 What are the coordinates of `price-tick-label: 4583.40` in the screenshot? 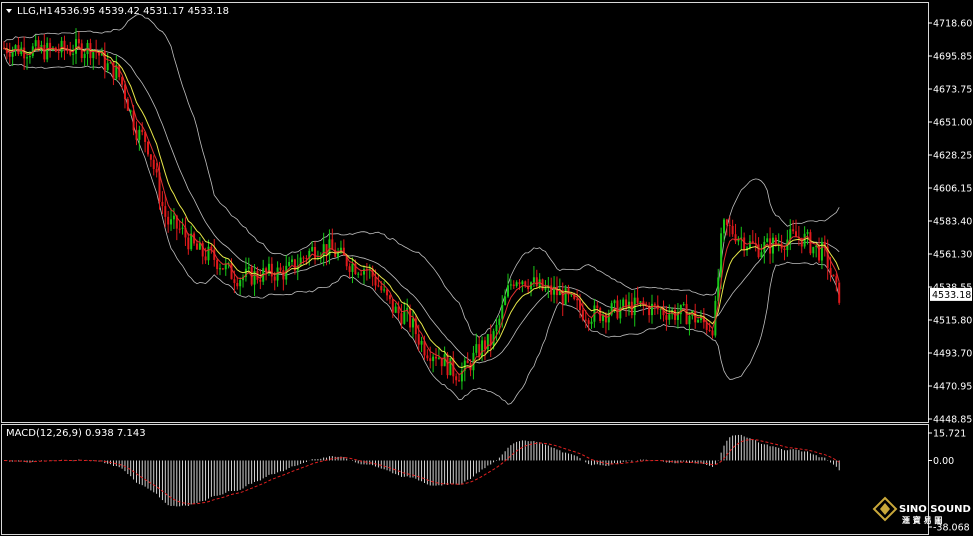 It's located at (952, 222).